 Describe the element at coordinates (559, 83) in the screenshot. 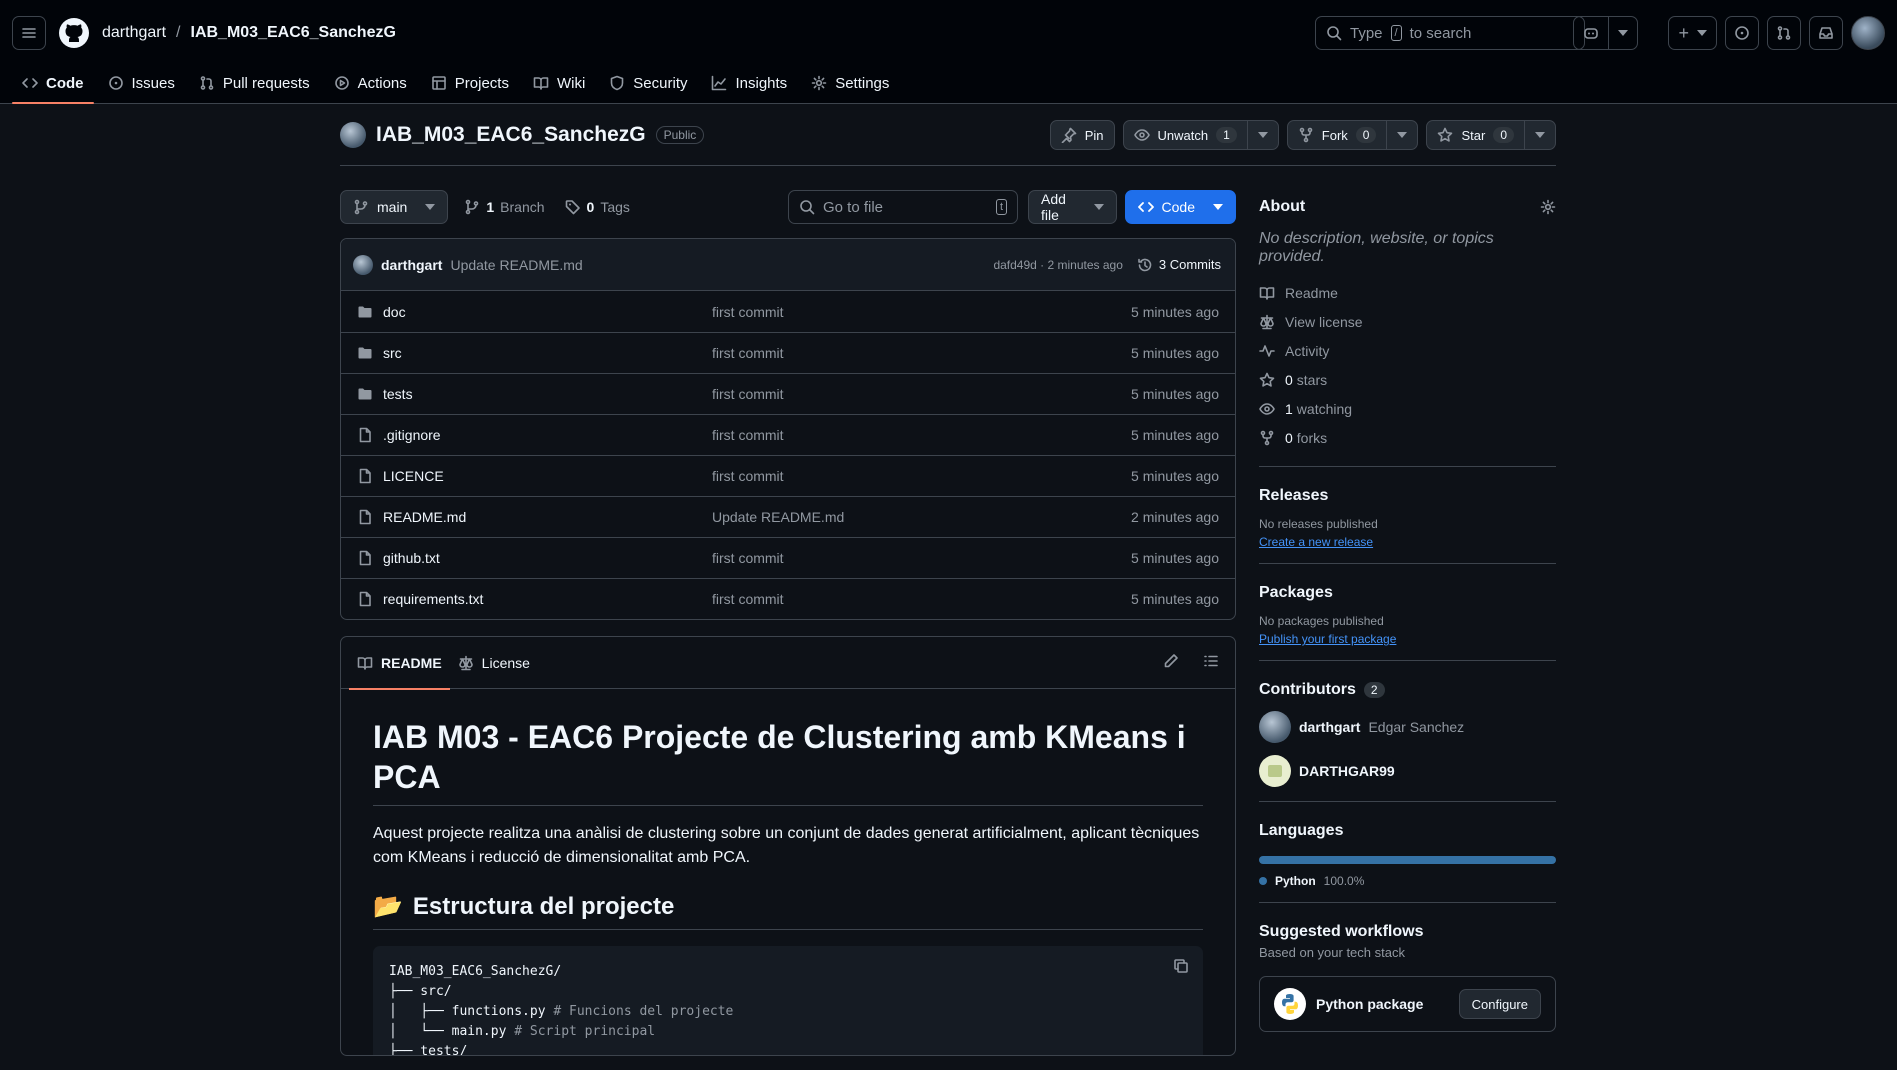

I see `tab-wiki: Wiki` at that location.